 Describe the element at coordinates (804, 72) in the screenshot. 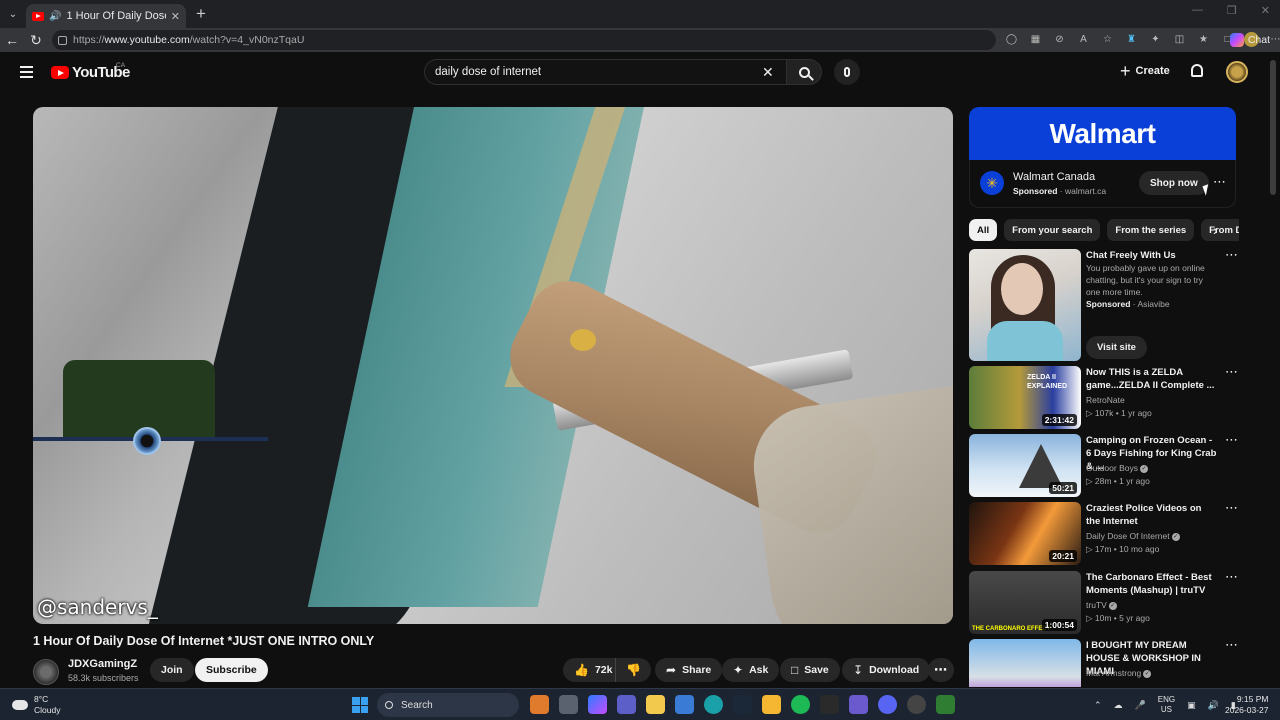

I see `search-button` at that location.